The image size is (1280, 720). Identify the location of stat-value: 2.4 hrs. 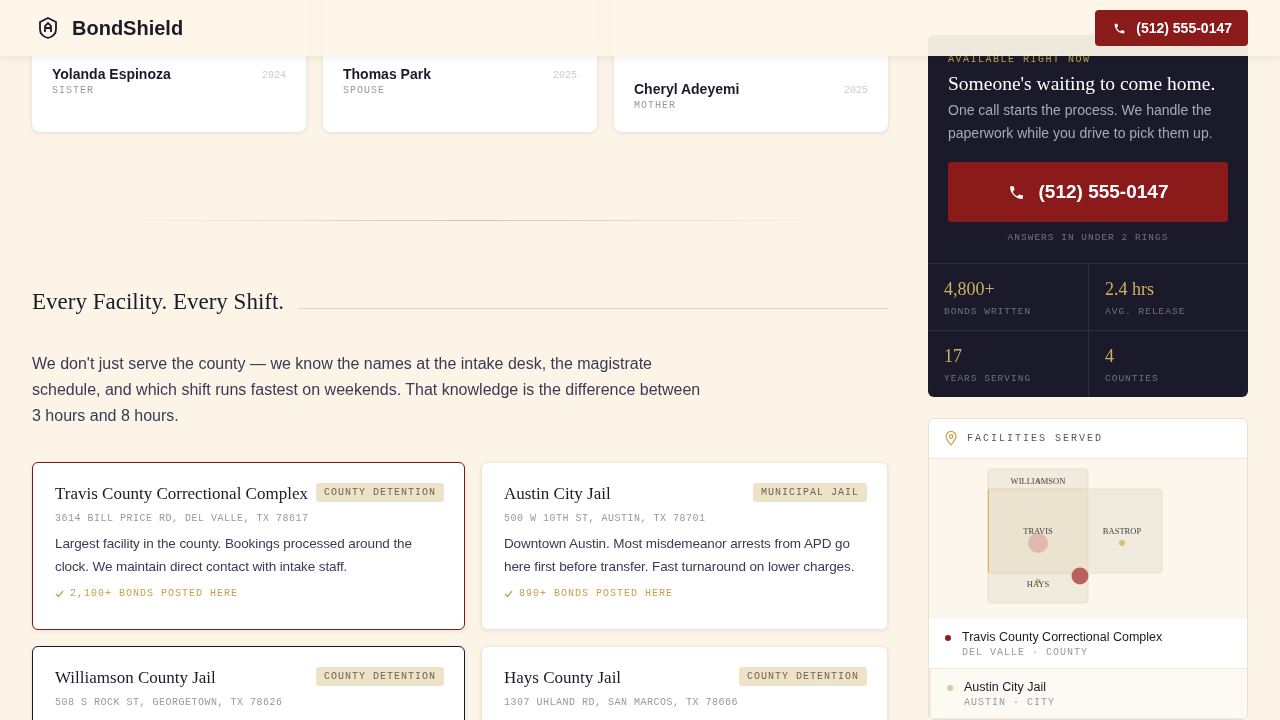
(1130, 289).